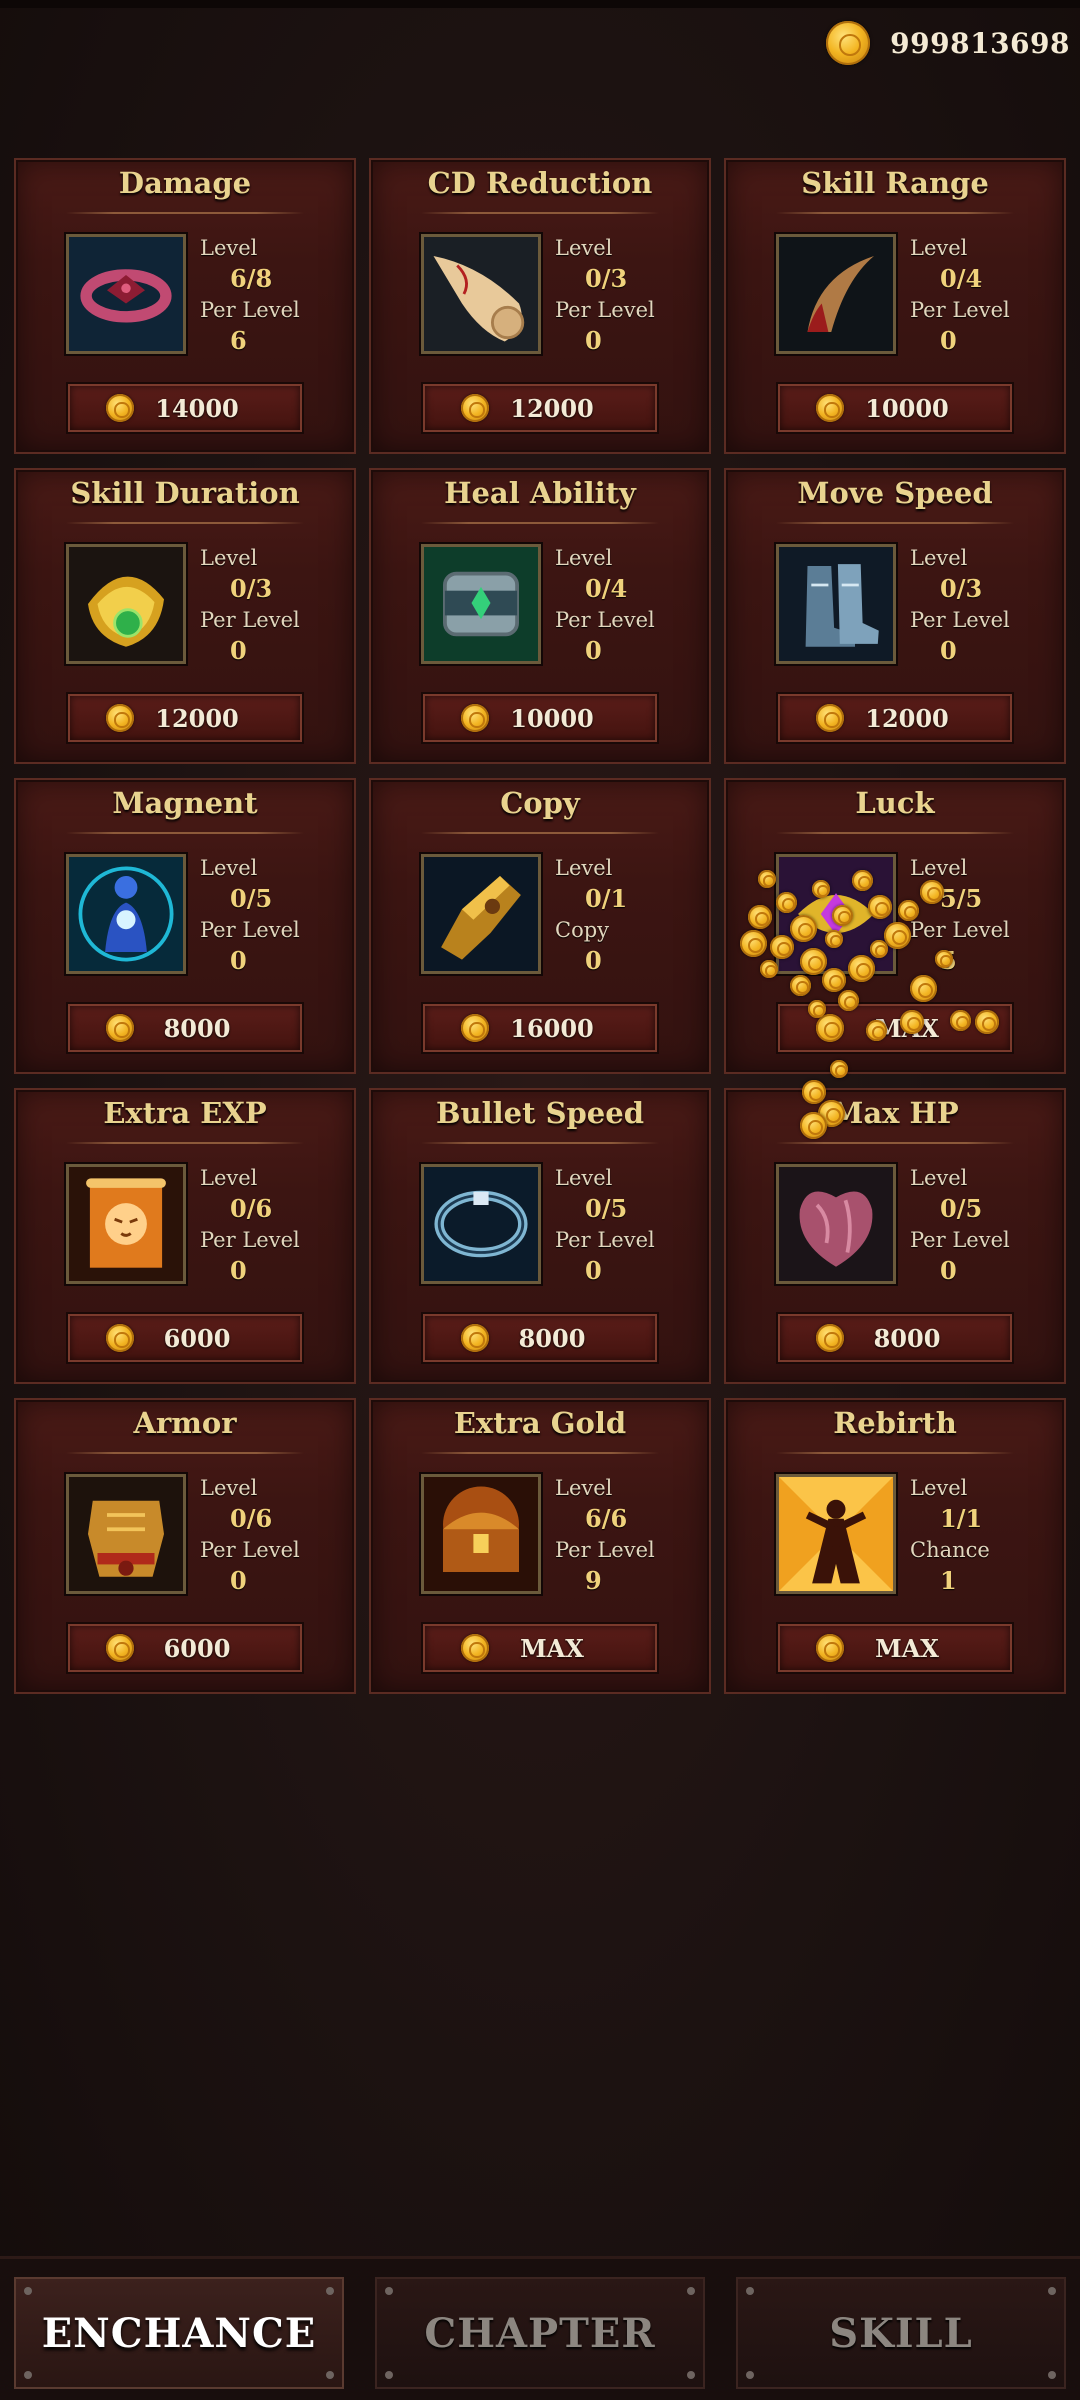  I want to click on price-label: 16000, so click(552, 1028).